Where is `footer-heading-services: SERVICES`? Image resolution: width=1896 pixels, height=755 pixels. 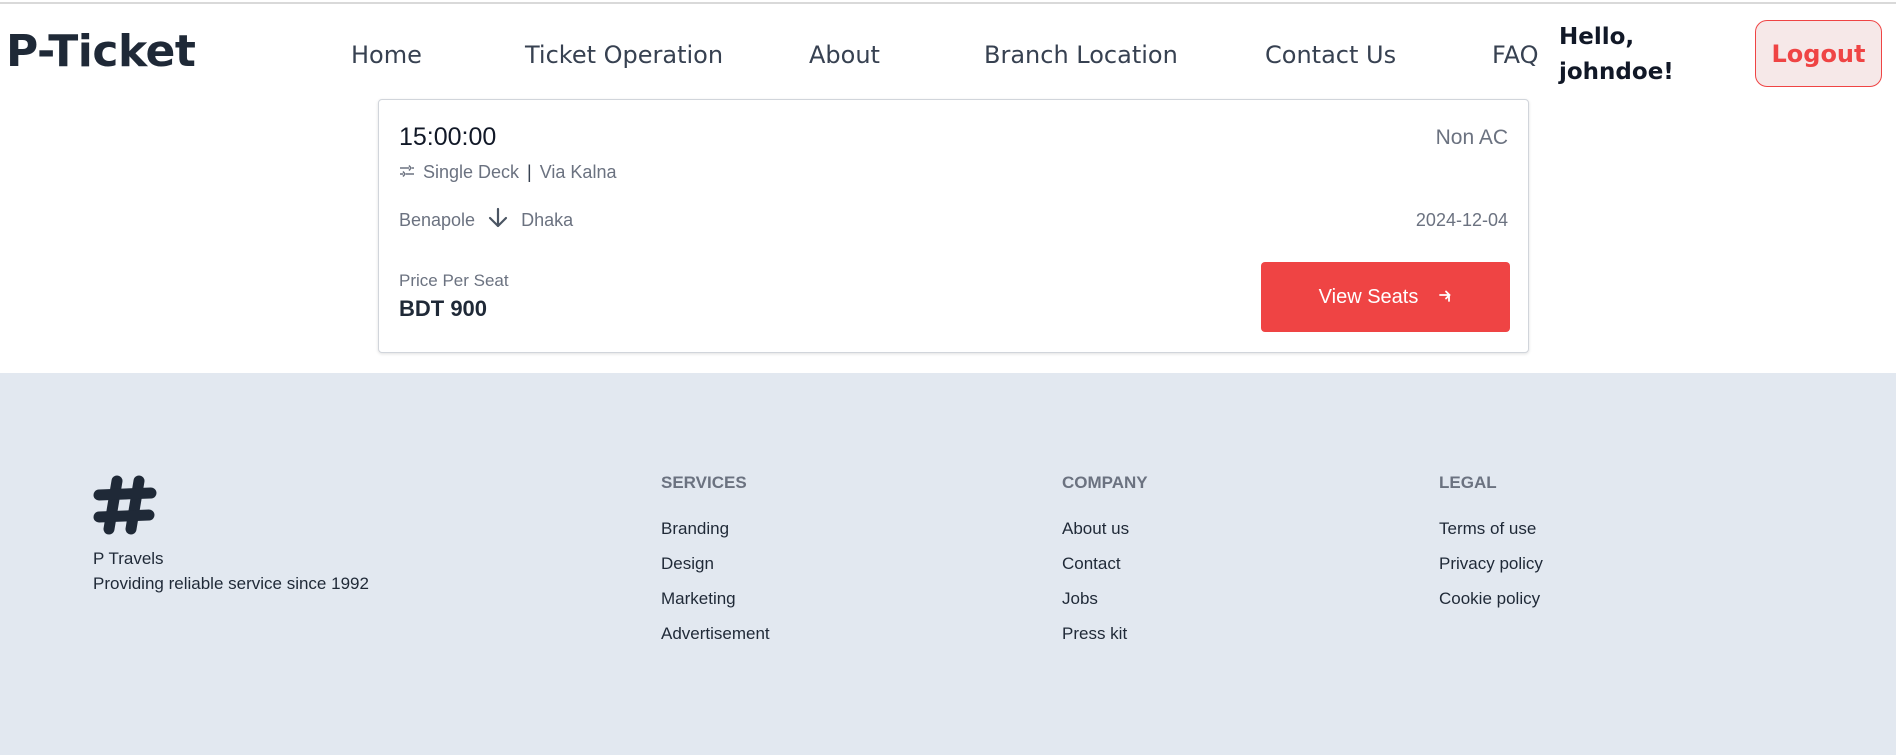 footer-heading-services: SERVICES is located at coordinates (704, 482).